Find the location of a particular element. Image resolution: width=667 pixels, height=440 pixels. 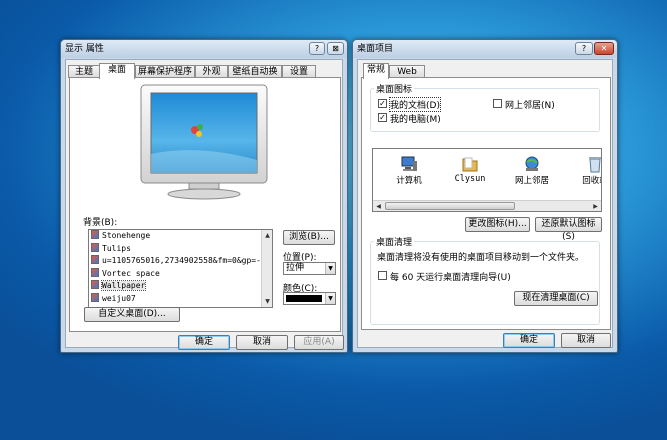

window-title: 显示 属性 is located at coordinates (84, 49).